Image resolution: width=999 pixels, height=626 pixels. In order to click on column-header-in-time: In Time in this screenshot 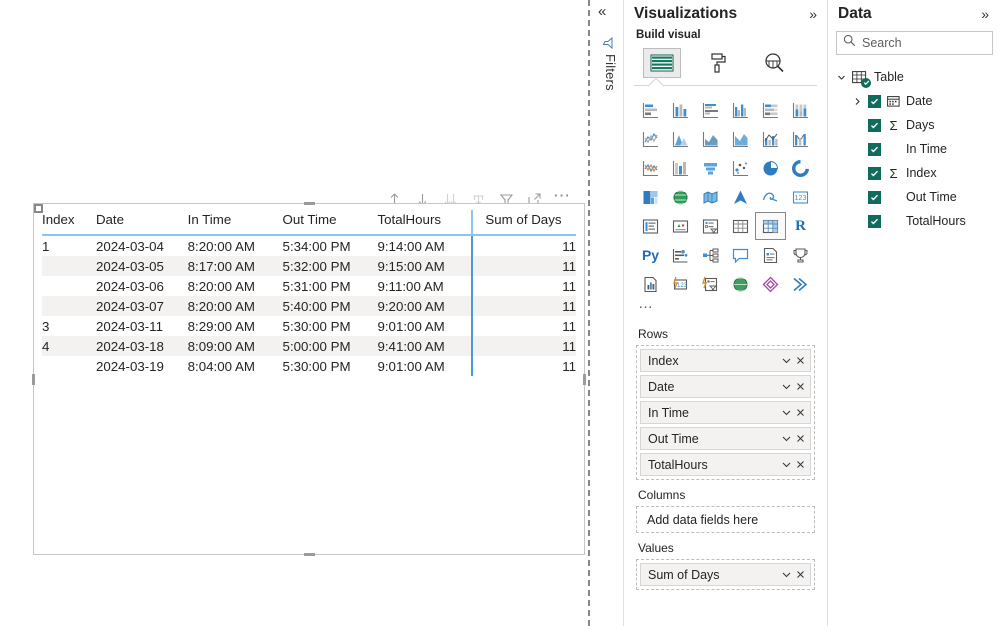, I will do `click(235, 223)`.